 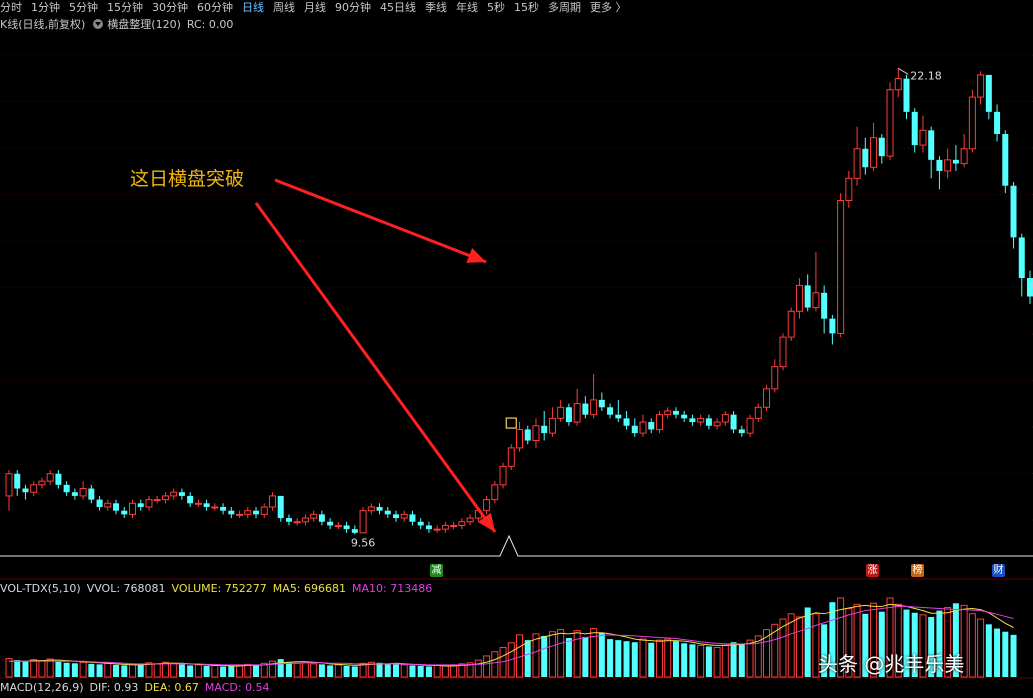 What do you see at coordinates (511, 423) in the screenshot?
I see `breakout-candle-highlight` at bounding box center [511, 423].